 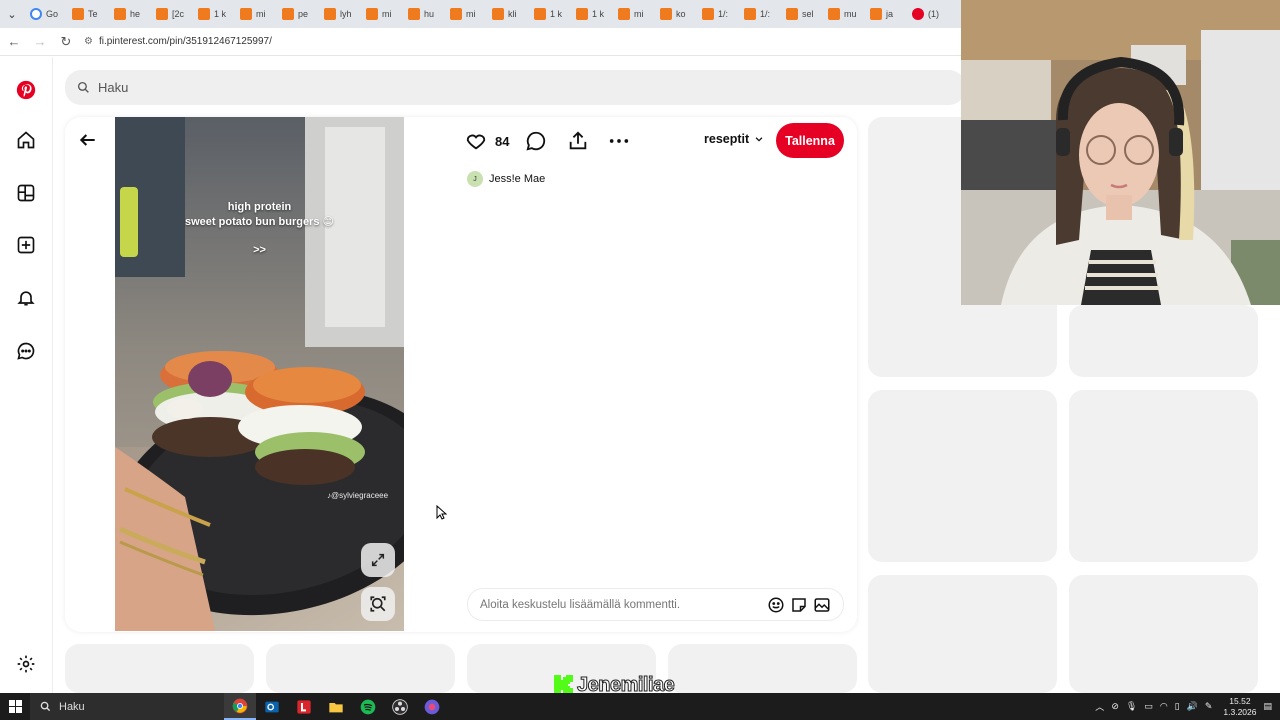 I want to click on back-arrow-icon: ←, so click(x=14, y=42).